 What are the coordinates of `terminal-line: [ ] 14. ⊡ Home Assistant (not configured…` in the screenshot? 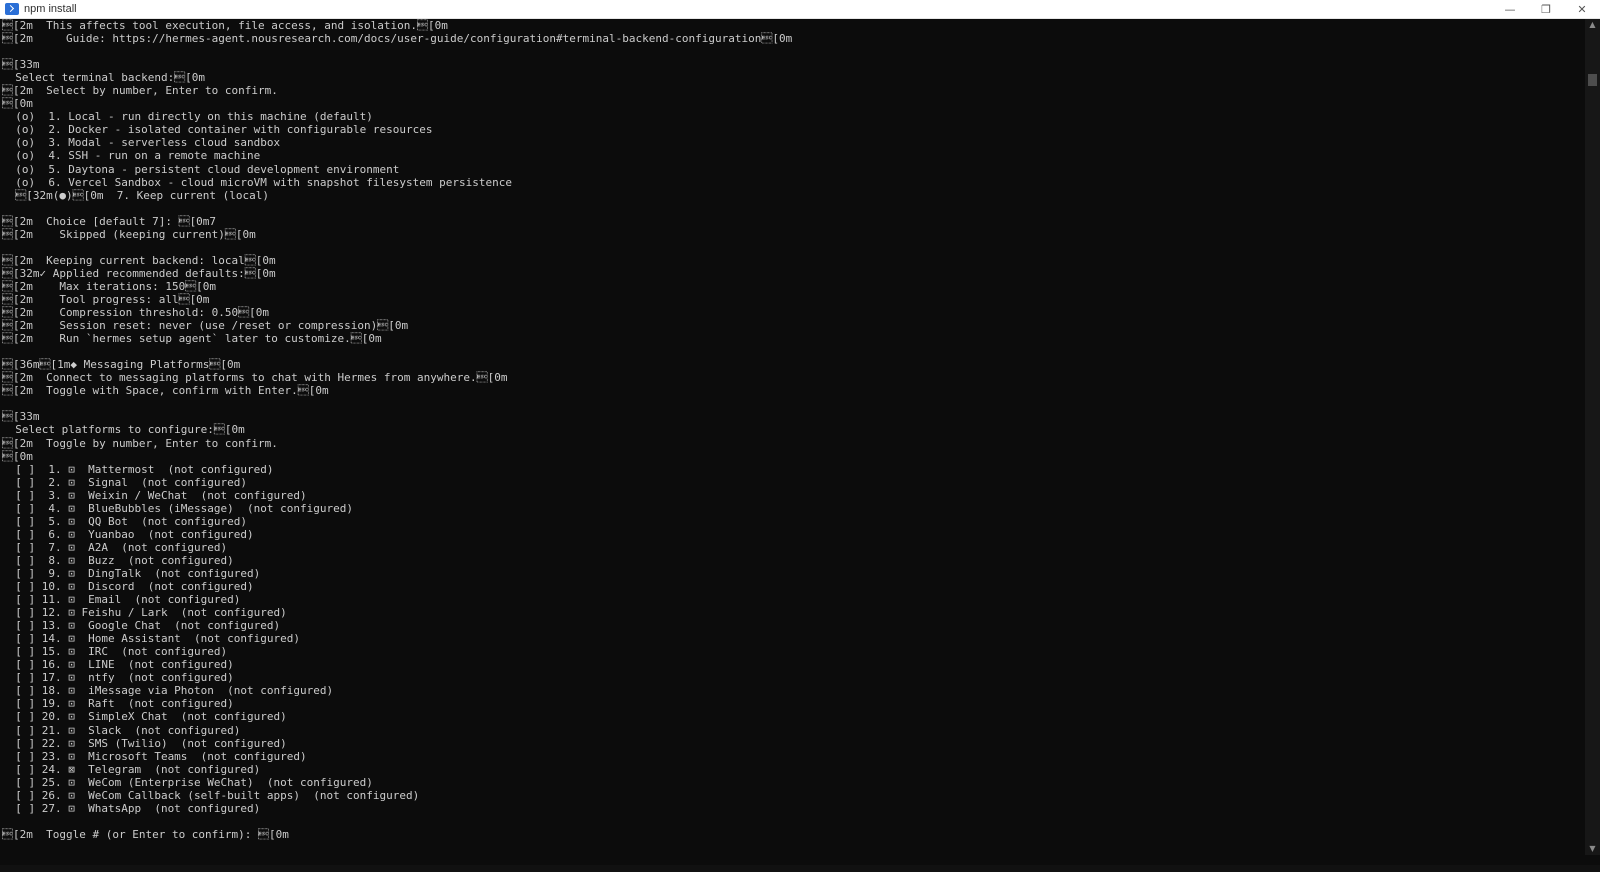 It's located at (151, 639).